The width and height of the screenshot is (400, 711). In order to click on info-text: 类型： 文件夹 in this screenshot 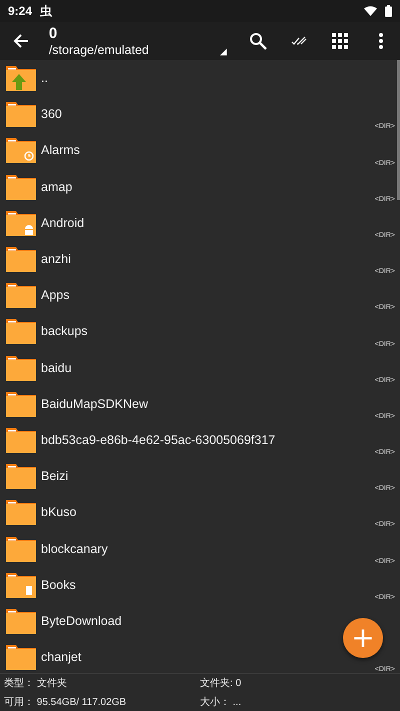, I will do `click(36, 683)`.